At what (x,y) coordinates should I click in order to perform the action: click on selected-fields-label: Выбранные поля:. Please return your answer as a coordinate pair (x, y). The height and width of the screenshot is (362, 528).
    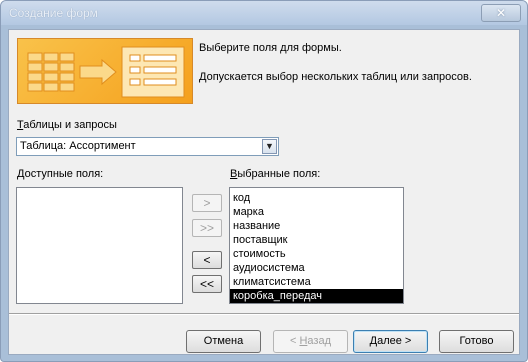
    Looking at the image, I should click on (275, 174).